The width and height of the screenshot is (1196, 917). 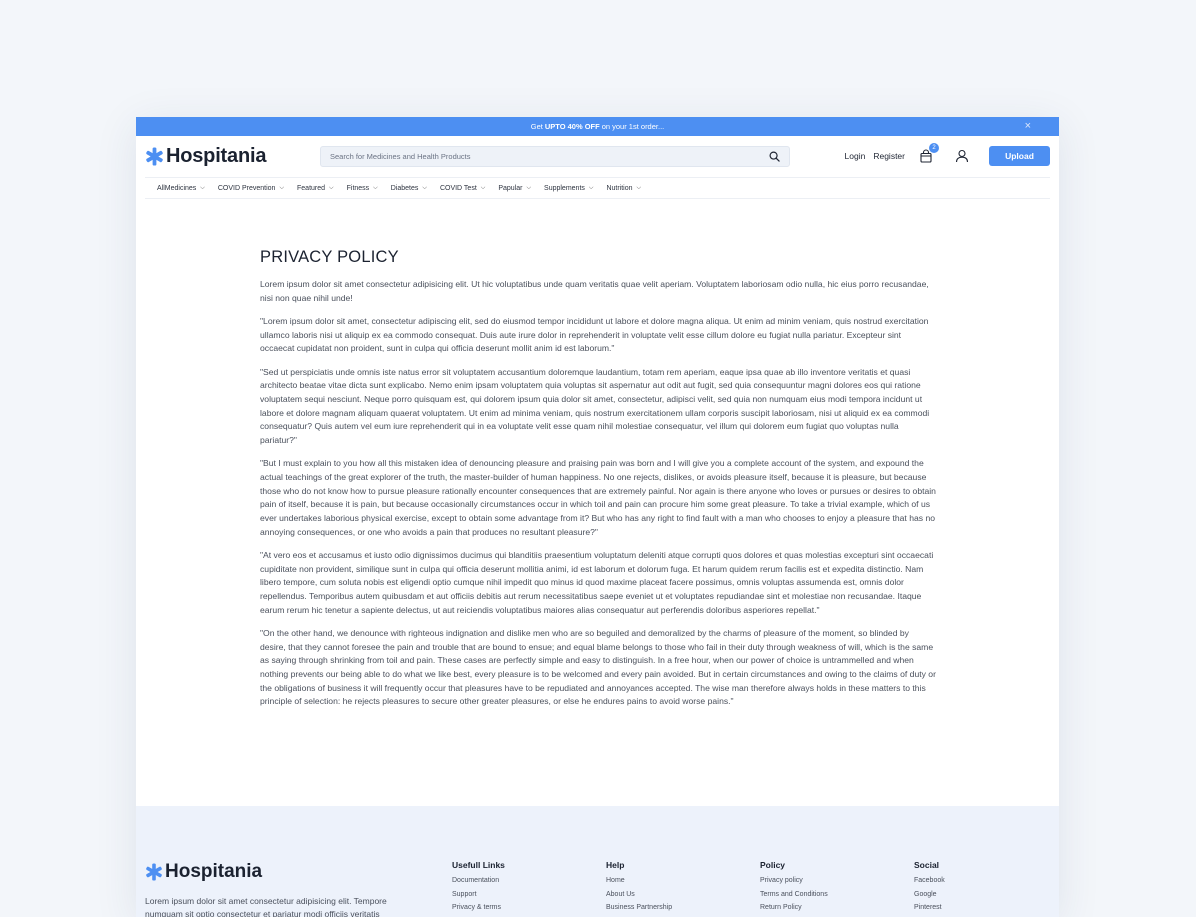 What do you see at coordinates (549, 156) in the screenshot?
I see `search-input` at bounding box center [549, 156].